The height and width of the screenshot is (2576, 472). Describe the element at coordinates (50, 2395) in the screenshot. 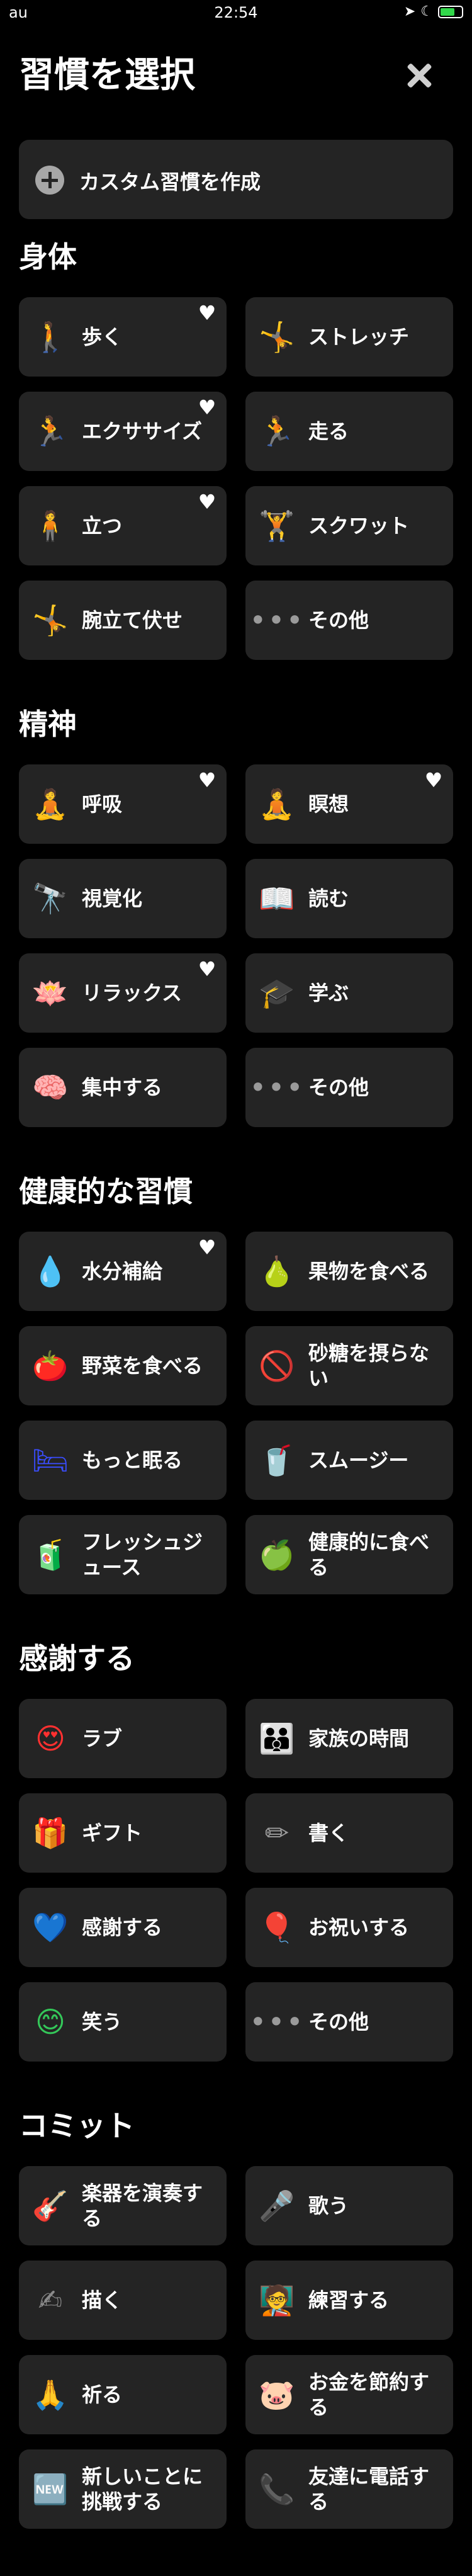

I see `praying-hands-icon: 🙏` at that location.